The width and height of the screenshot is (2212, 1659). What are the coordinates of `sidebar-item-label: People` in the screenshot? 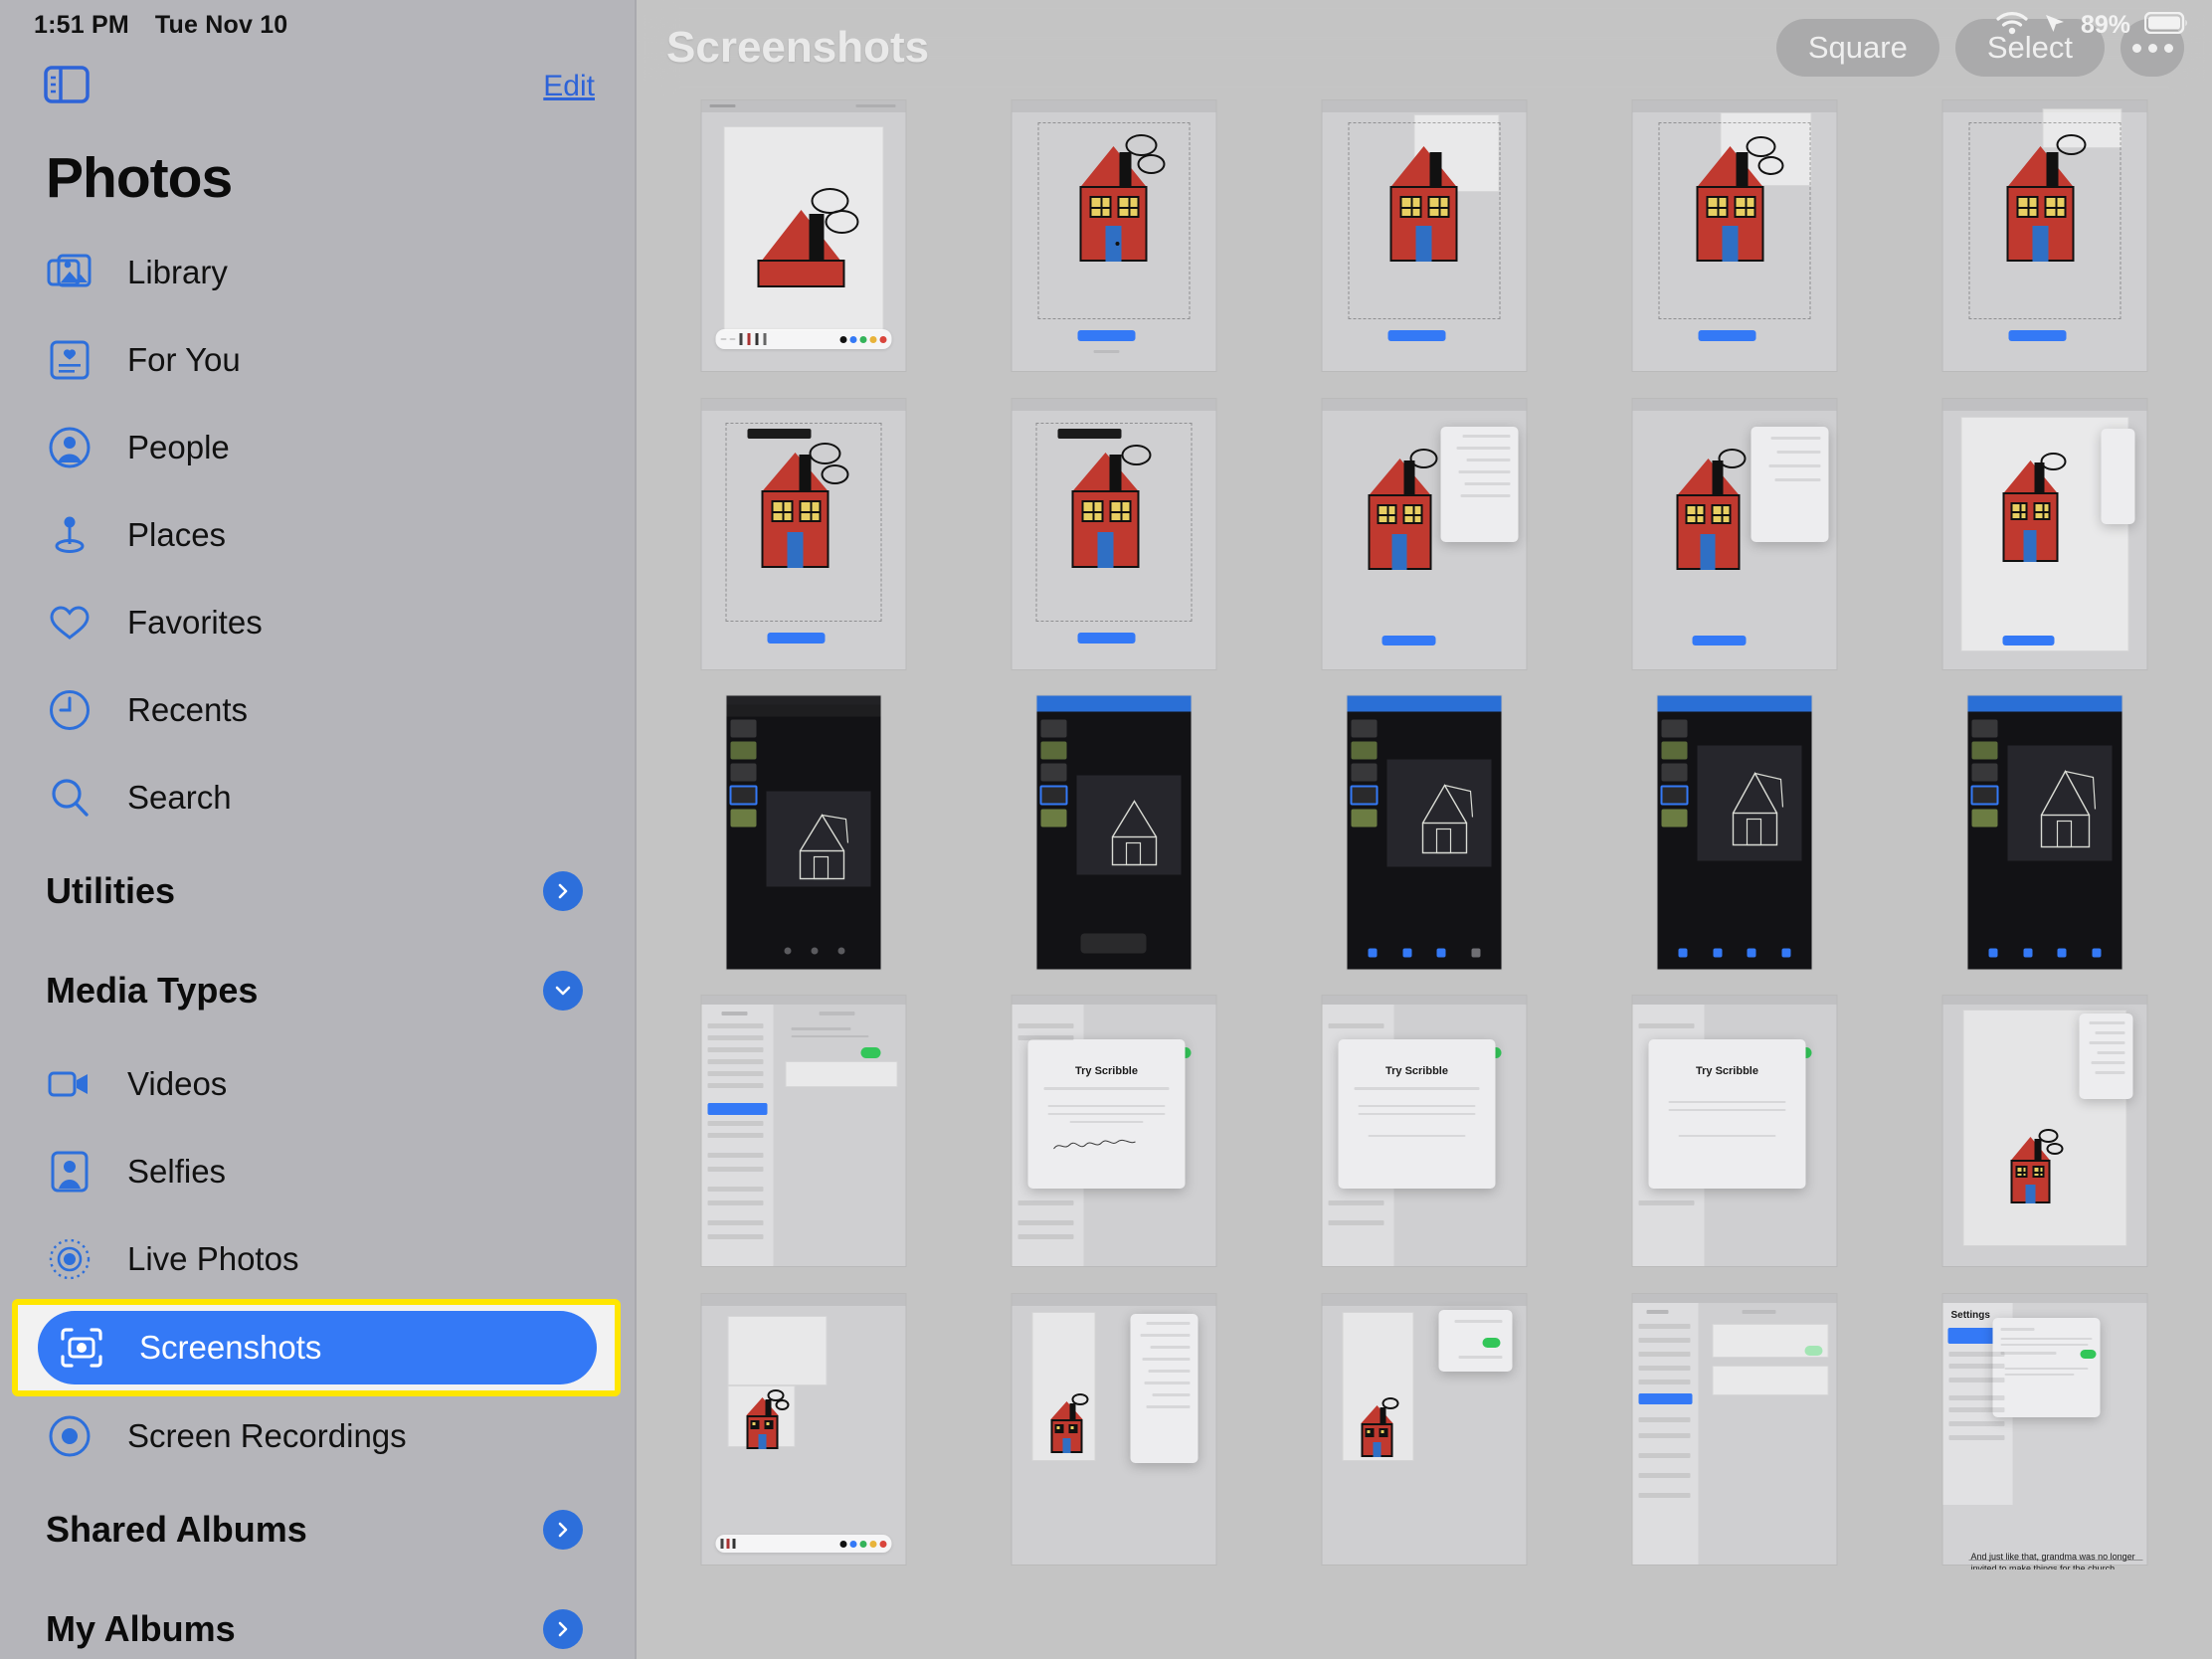 It's located at (178, 447).